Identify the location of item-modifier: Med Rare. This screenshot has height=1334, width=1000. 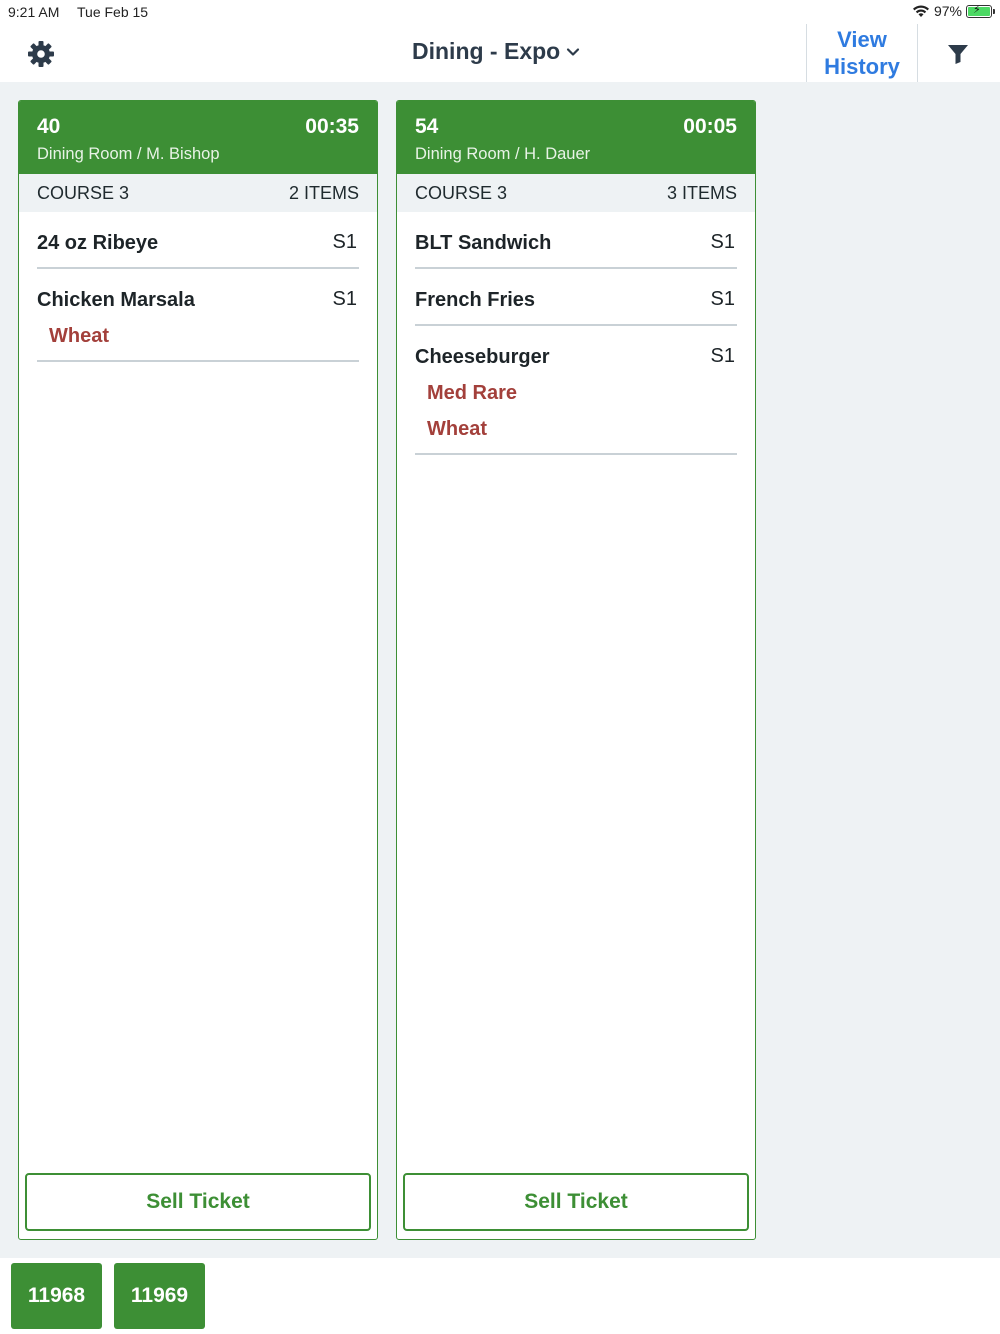
(472, 393).